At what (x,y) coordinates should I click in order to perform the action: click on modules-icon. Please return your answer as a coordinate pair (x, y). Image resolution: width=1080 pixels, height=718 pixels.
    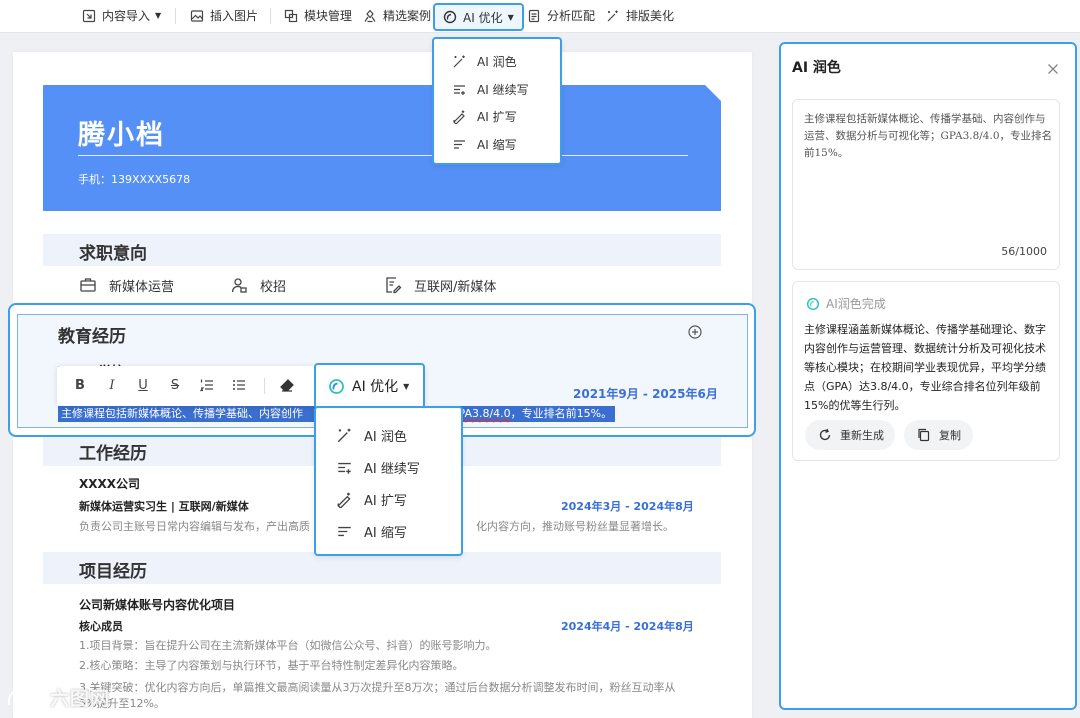
    Looking at the image, I should click on (291, 16).